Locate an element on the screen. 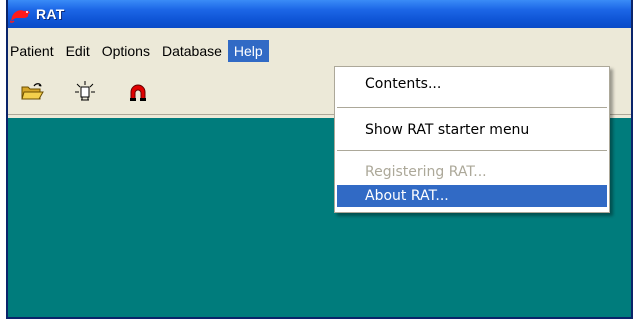  menu-patient: Patient is located at coordinates (34, 51).